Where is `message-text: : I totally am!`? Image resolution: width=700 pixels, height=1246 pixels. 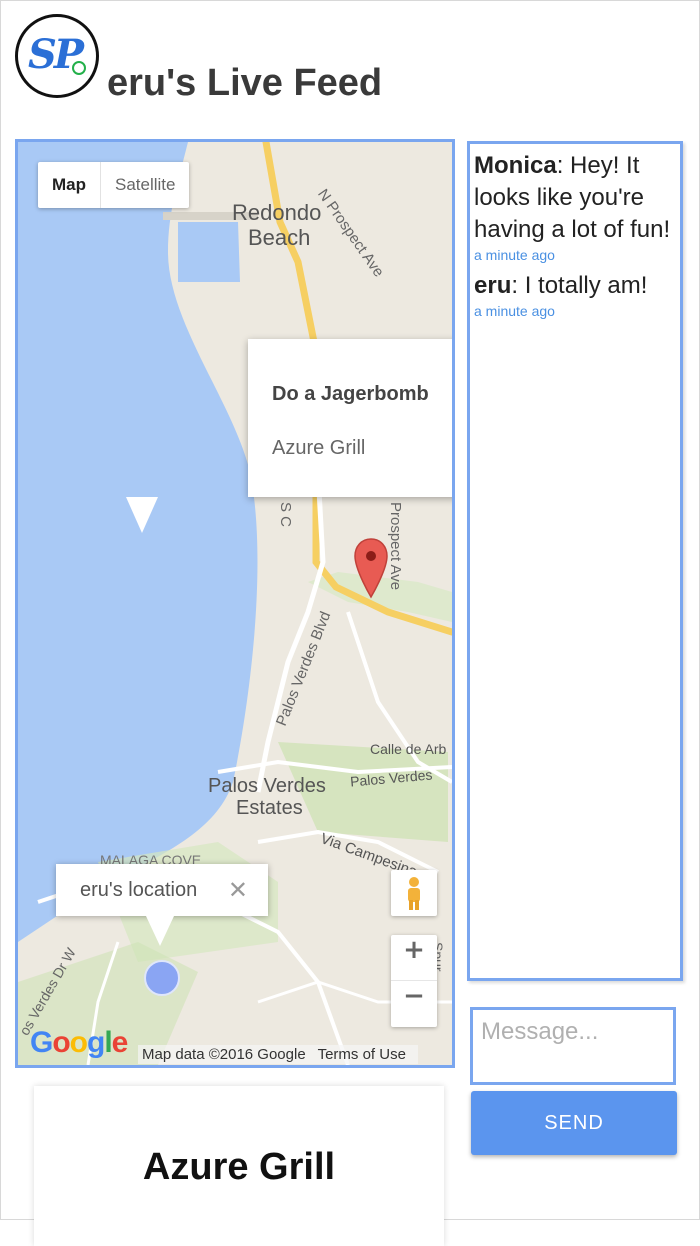
message-text: : I totally am! is located at coordinates (579, 285).